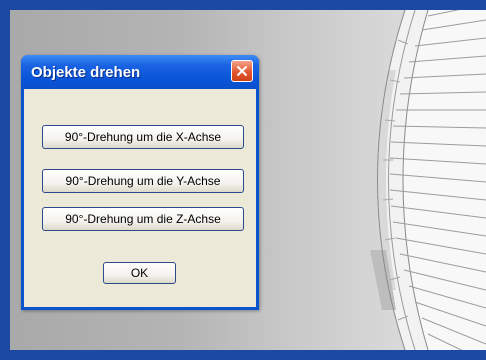 The width and height of the screenshot is (486, 360). What do you see at coordinates (139, 273) in the screenshot?
I see `ok-button: OK` at bounding box center [139, 273].